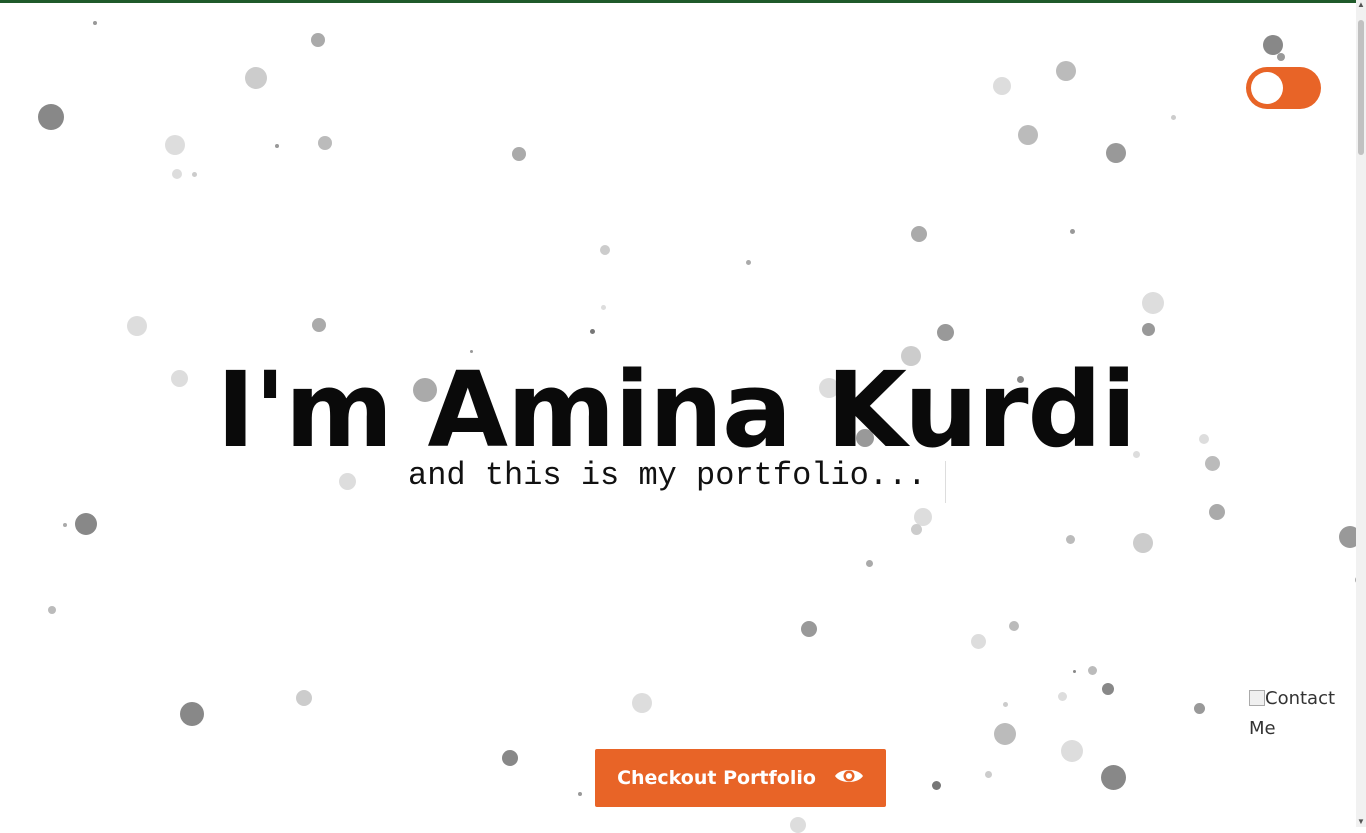  I want to click on broken-image-icon, so click(1257, 698).